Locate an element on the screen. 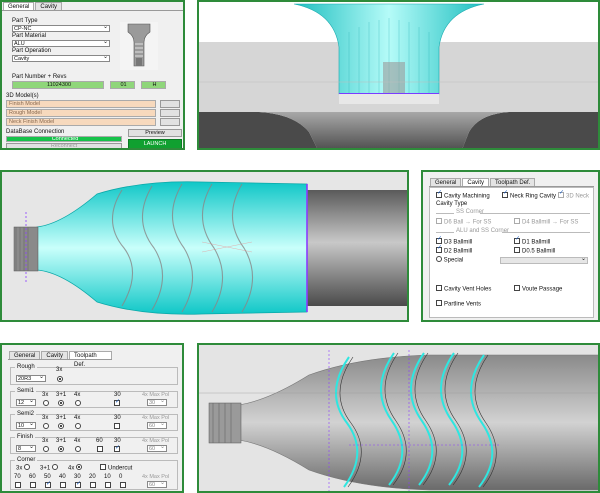 The width and height of the screenshot is (600, 493). corner-opt-4x-row: 4x is located at coordinates (75, 468).